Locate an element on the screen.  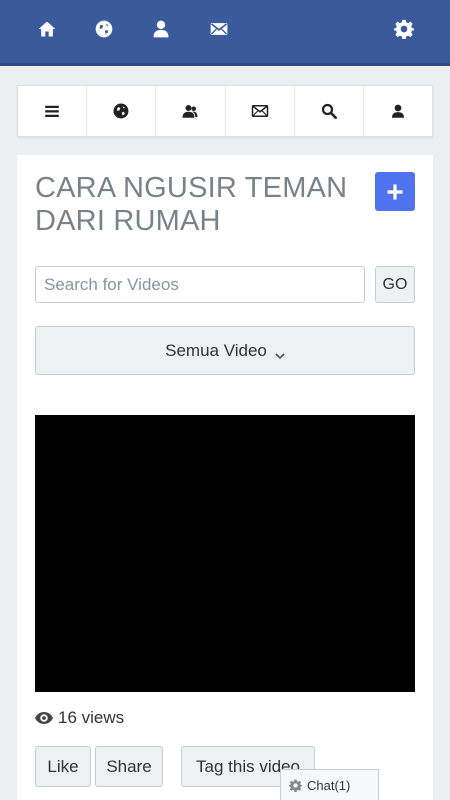
search-input is located at coordinates (200, 284).